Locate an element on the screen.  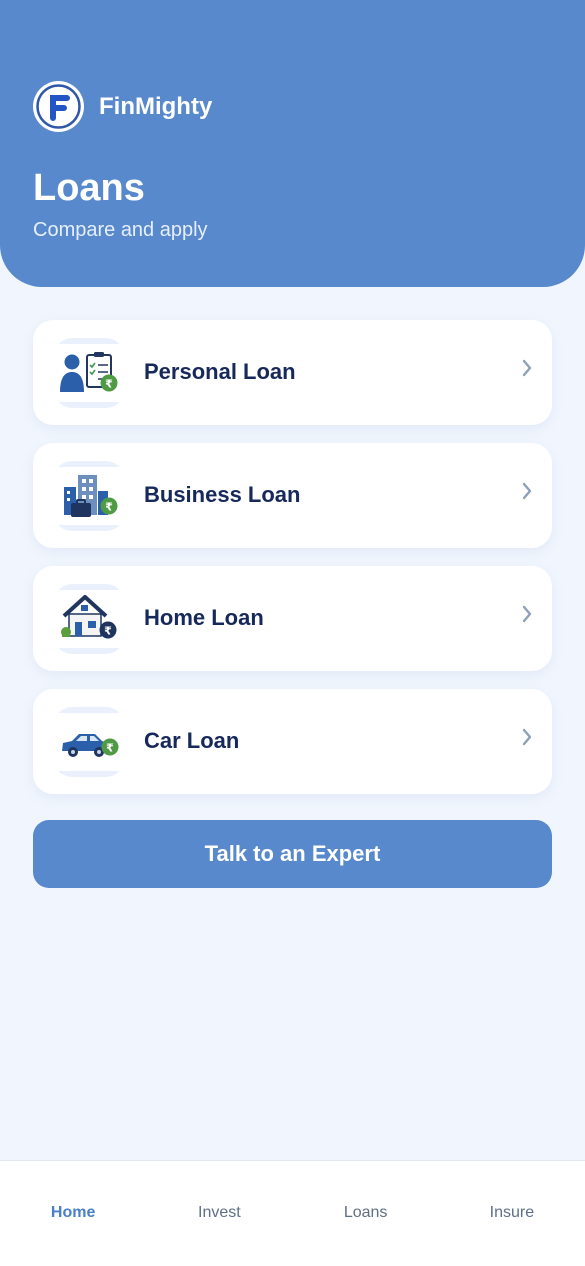
nav-item-insure: Insure is located at coordinates (512, 1213).